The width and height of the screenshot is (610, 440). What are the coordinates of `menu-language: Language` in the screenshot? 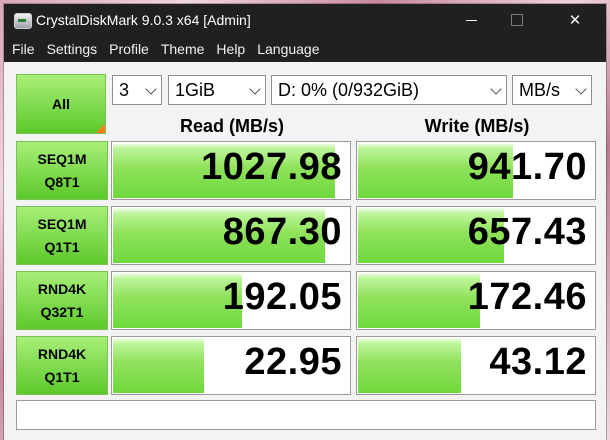 It's located at (288, 49).